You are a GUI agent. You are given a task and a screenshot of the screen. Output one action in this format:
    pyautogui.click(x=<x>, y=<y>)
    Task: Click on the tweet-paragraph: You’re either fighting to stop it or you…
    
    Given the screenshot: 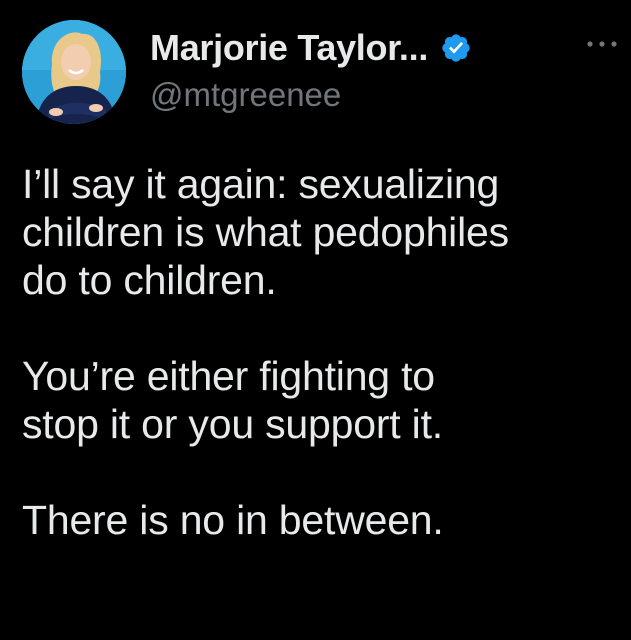 What is the action you would take?
    pyautogui.click(x=232, y=400)
    